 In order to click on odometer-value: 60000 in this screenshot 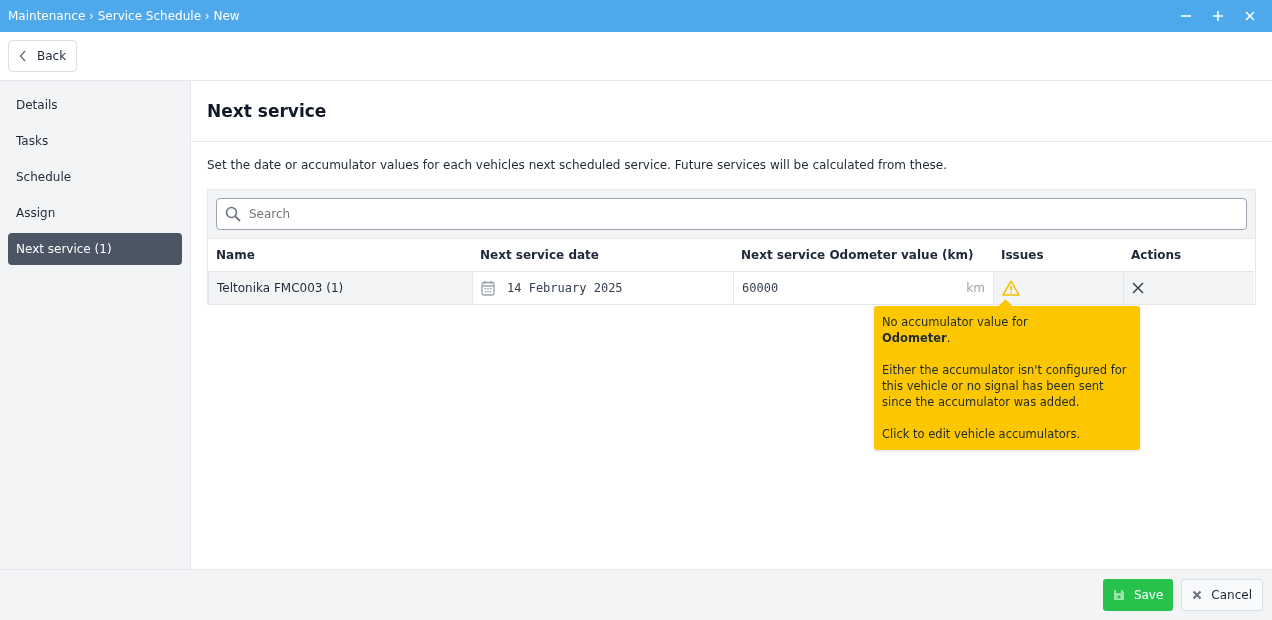, I will do `click(760, 288)`.